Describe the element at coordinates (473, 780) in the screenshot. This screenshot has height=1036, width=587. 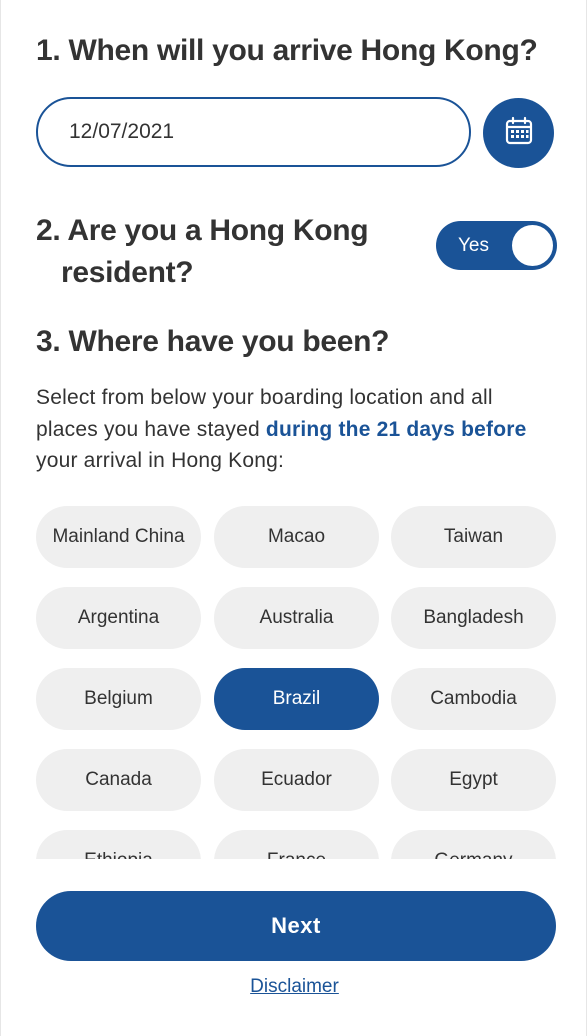
I see `location-chip: Egypt` at that location.